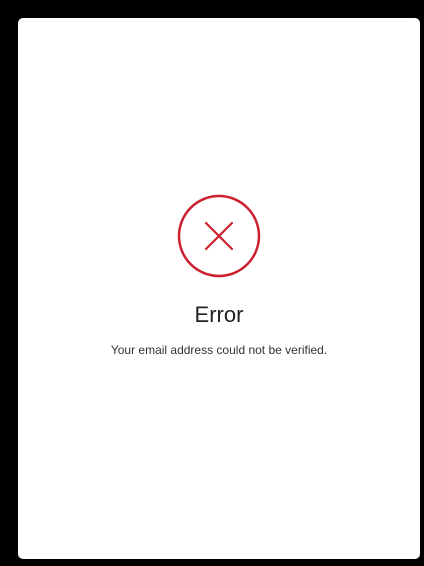 The width and height of the screenshot is (424, 566). I want to click on error-title: Error, so click(219, 314).